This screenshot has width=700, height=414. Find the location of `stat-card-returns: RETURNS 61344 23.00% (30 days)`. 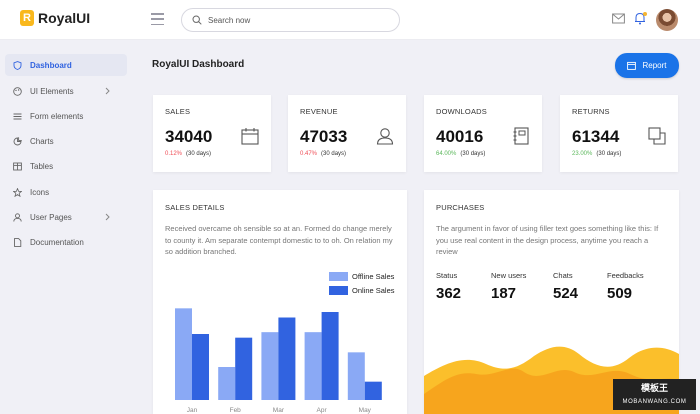

stat-card-returns: RETURNS 61344 23.00% (30 days) is located at coordinates (619, 133).